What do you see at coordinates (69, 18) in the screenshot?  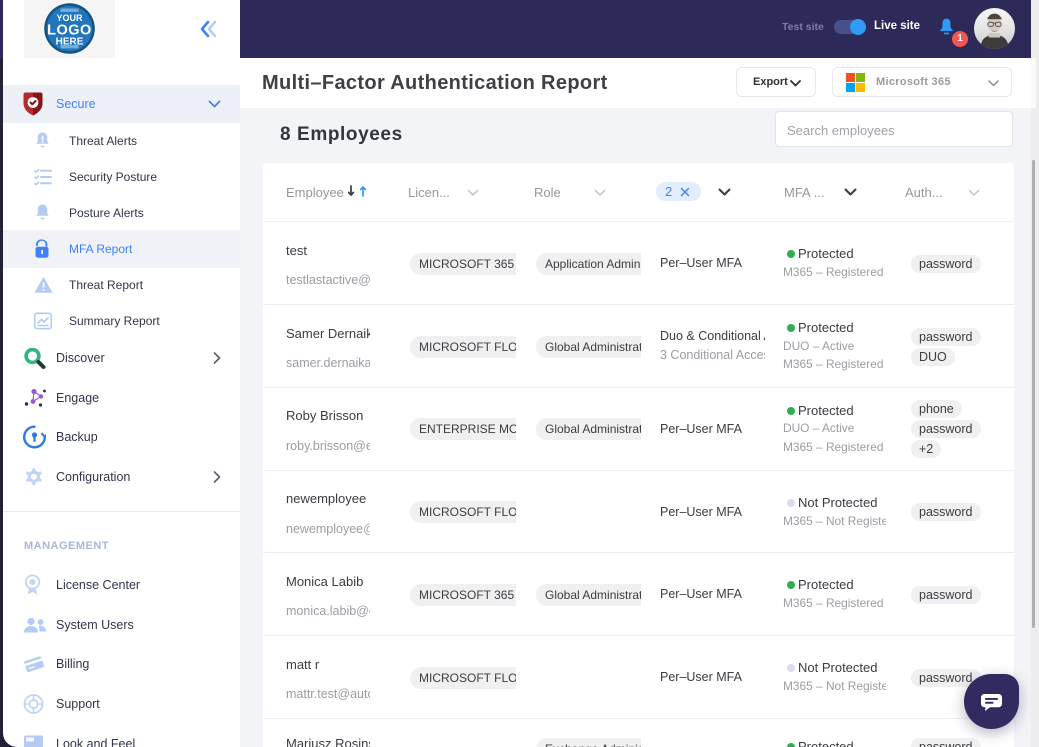 I see `svg-text: YOUR` at bounding box center [69, 18].